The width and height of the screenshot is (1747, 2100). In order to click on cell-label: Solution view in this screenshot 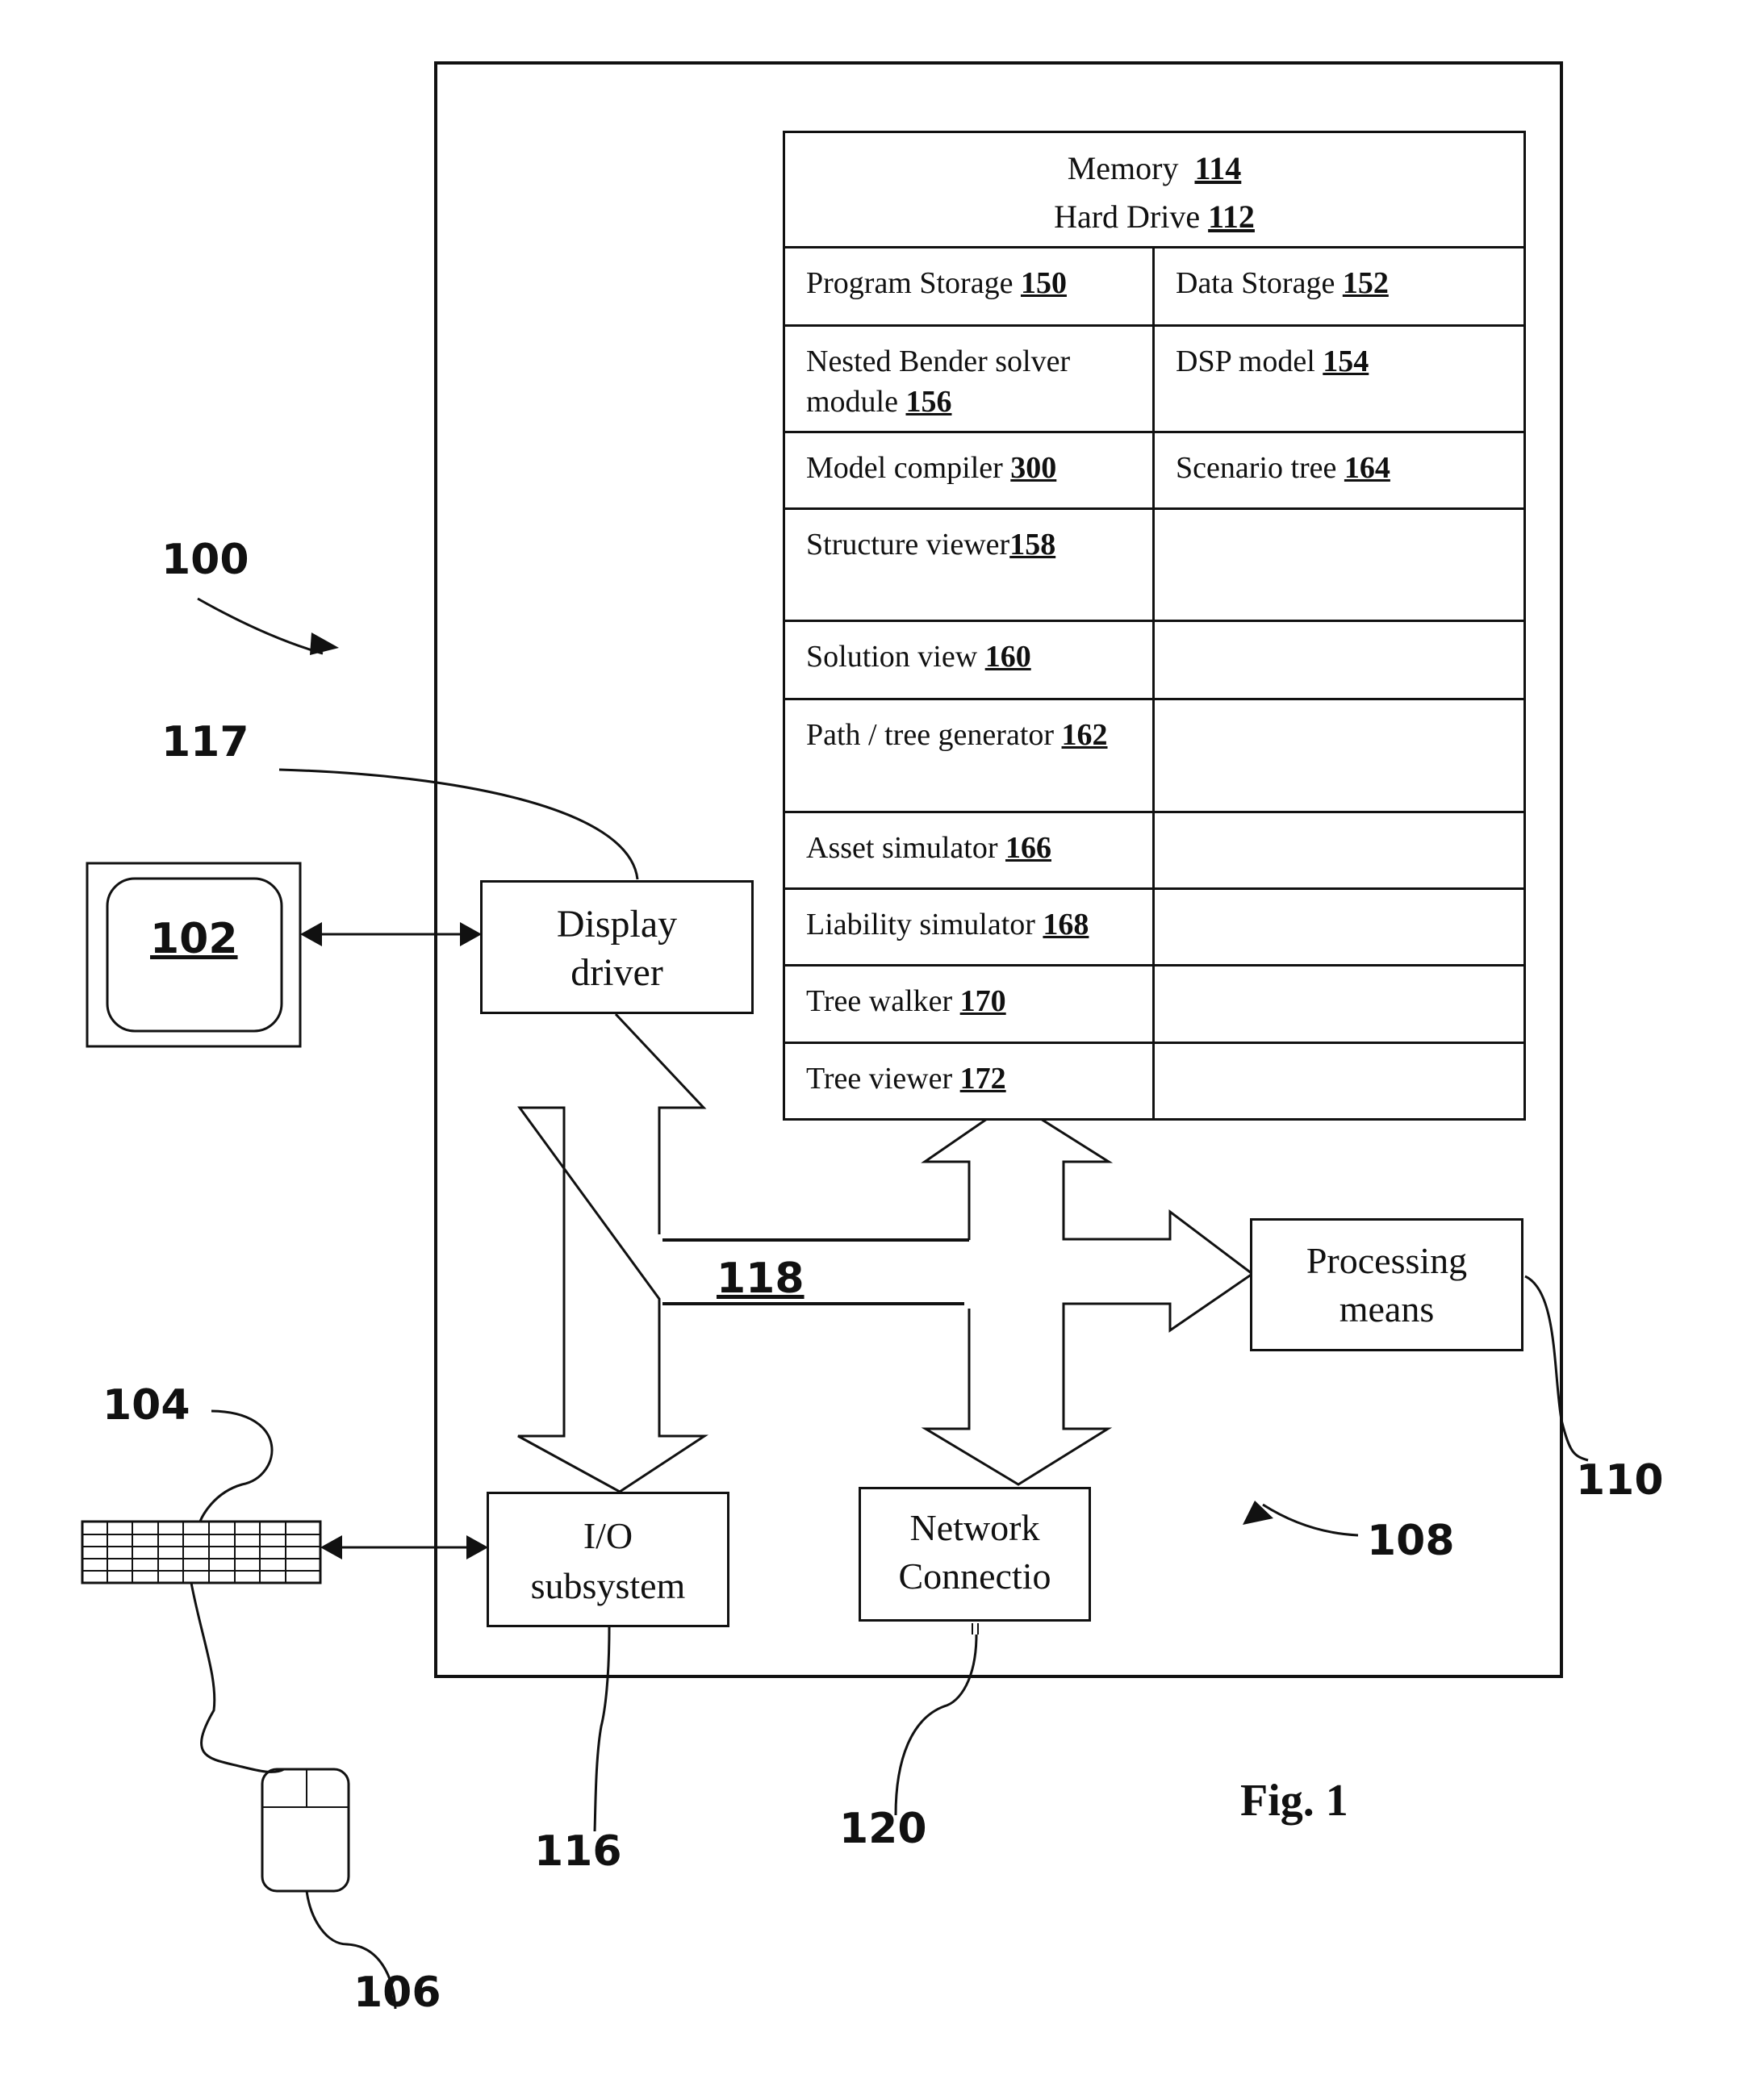, I will do `click(895, 657)`.